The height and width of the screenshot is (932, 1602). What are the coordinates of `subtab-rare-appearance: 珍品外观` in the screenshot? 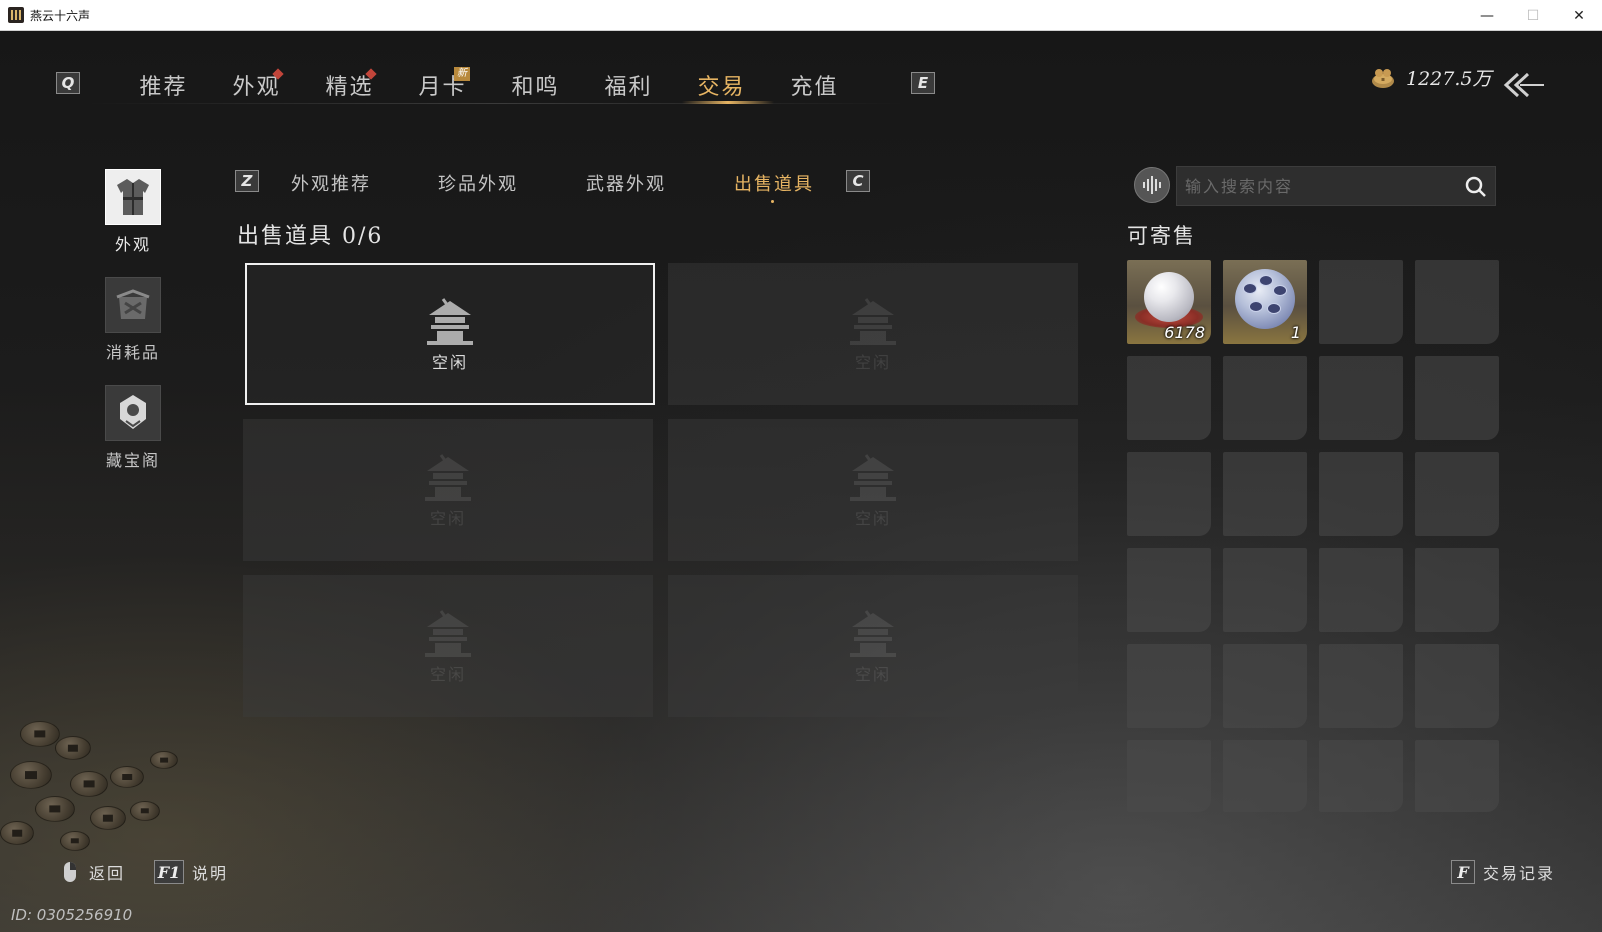 It's located at (478, 183).